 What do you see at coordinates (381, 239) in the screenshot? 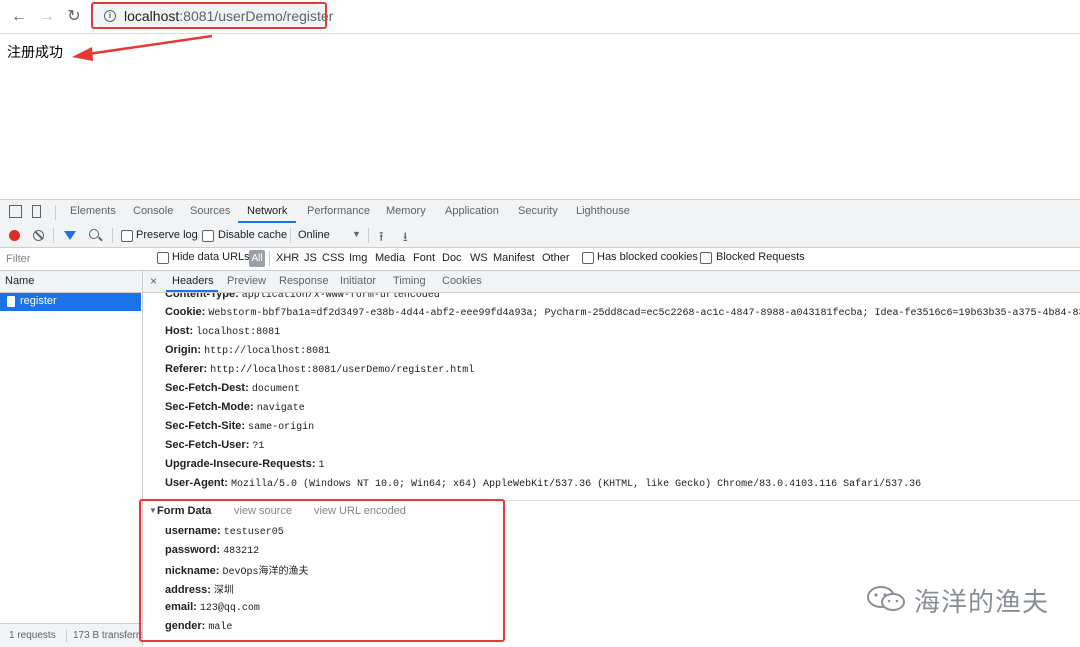
I see `import-har-icon: ⭱` at bounding box center [381, 239].